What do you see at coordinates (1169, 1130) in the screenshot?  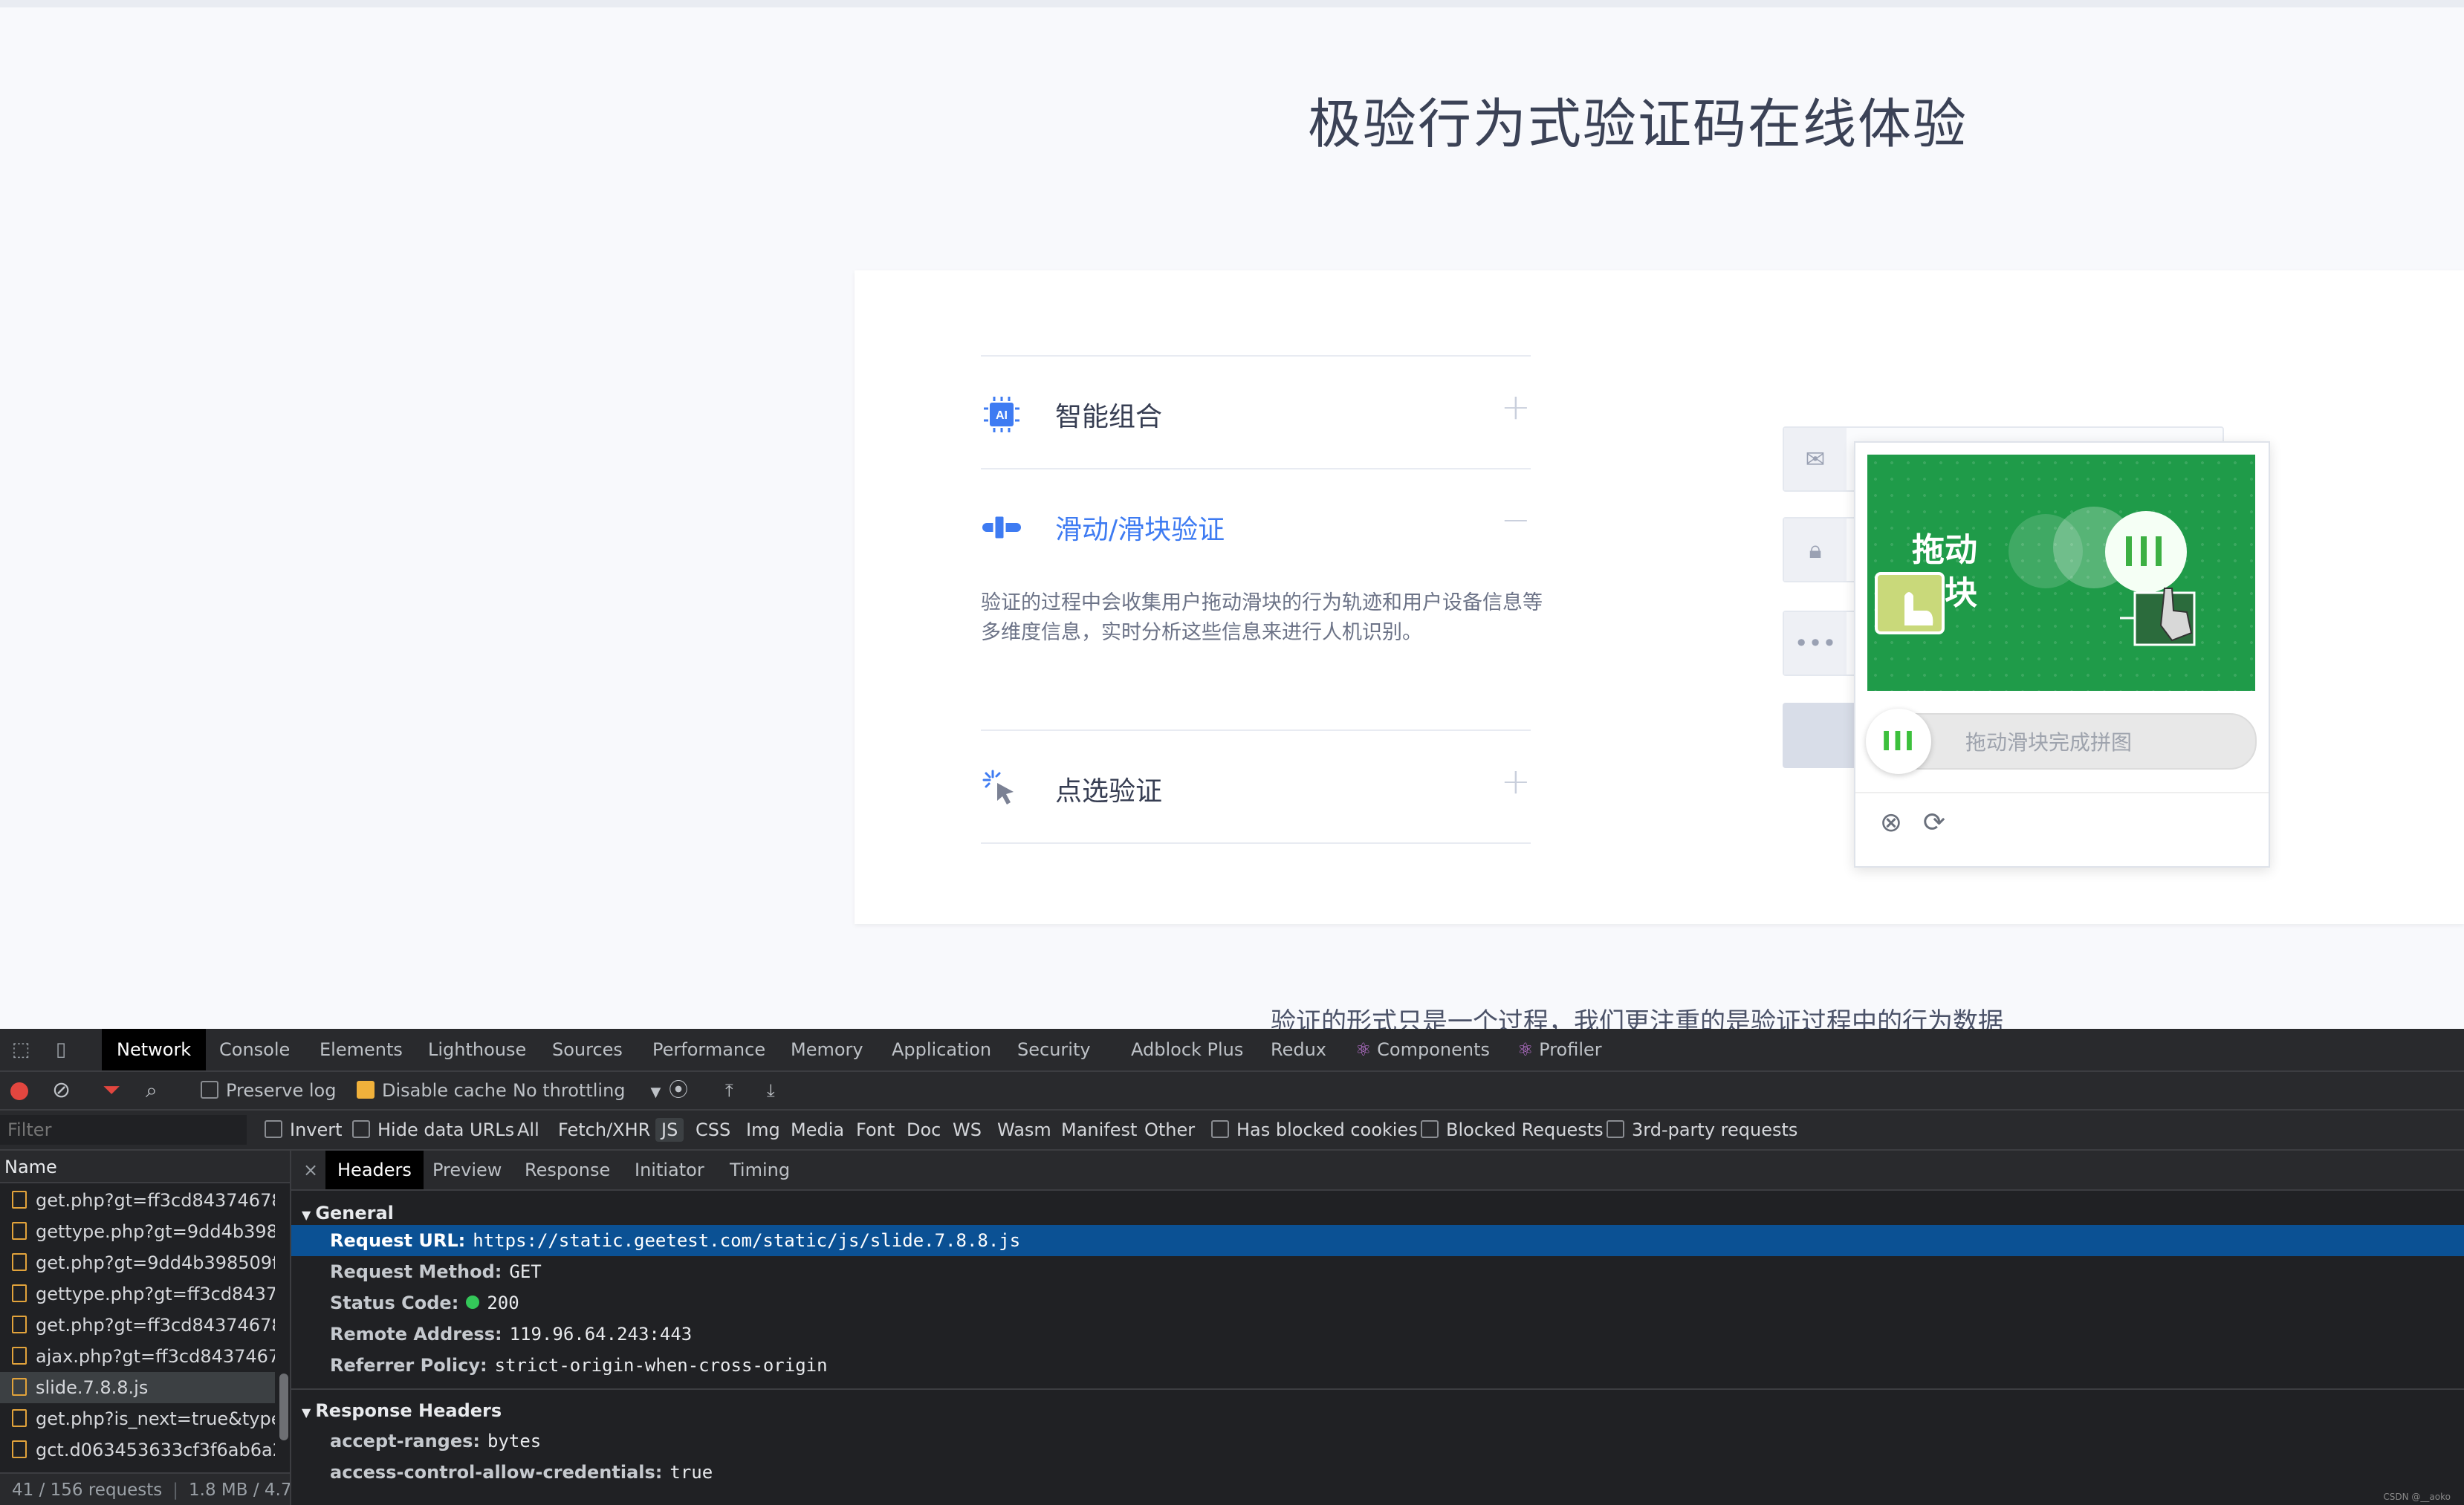 I see `type-filter-other: Other` at bounding box center [1169, 1130].